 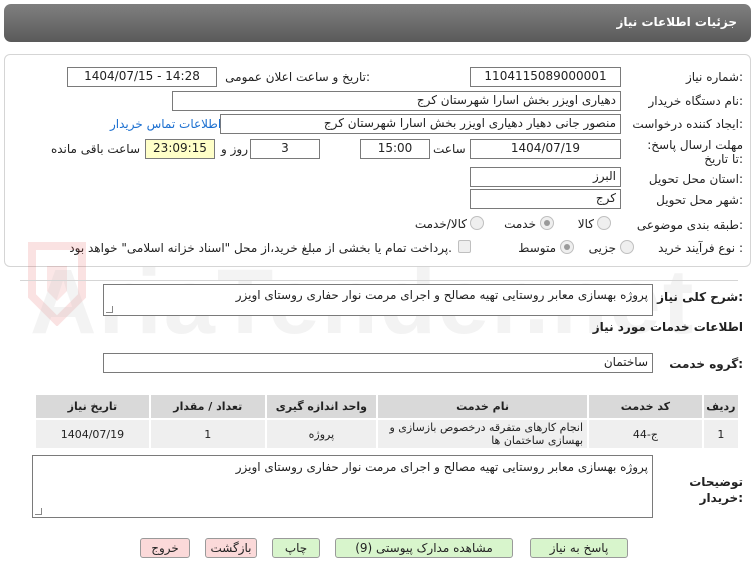 I want to click on back-button: بازگشت, so click(x=231, y=548).